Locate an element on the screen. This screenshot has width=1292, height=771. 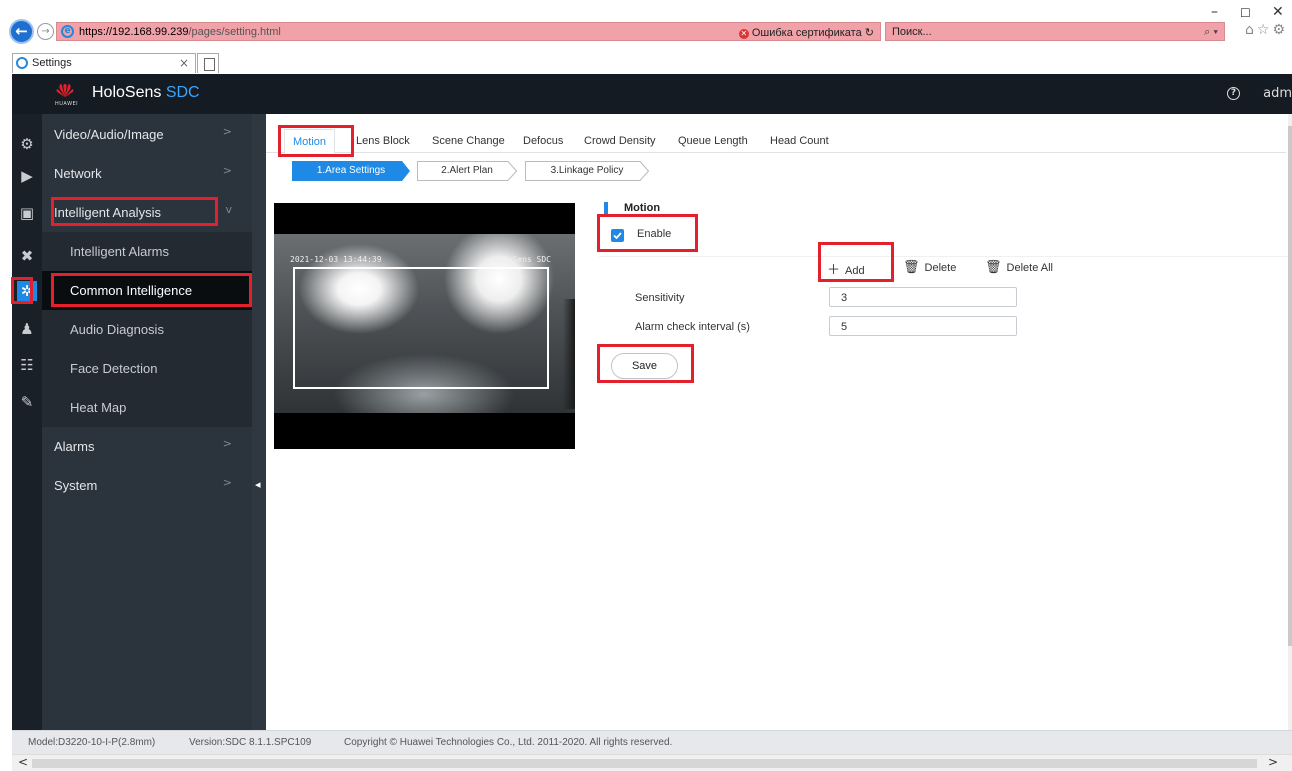
certificate-error: ✕ Ошибка сертификата ↻ is located at coordinates (806, 32).